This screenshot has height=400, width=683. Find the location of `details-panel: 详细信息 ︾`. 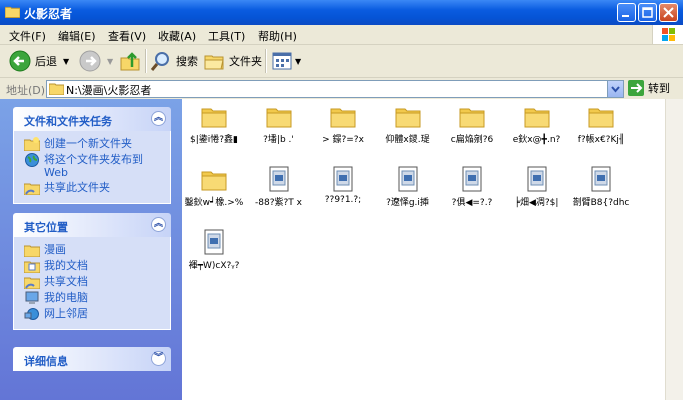

details-panel: 详细信息 ︾ is located at coordinates (92, 359).